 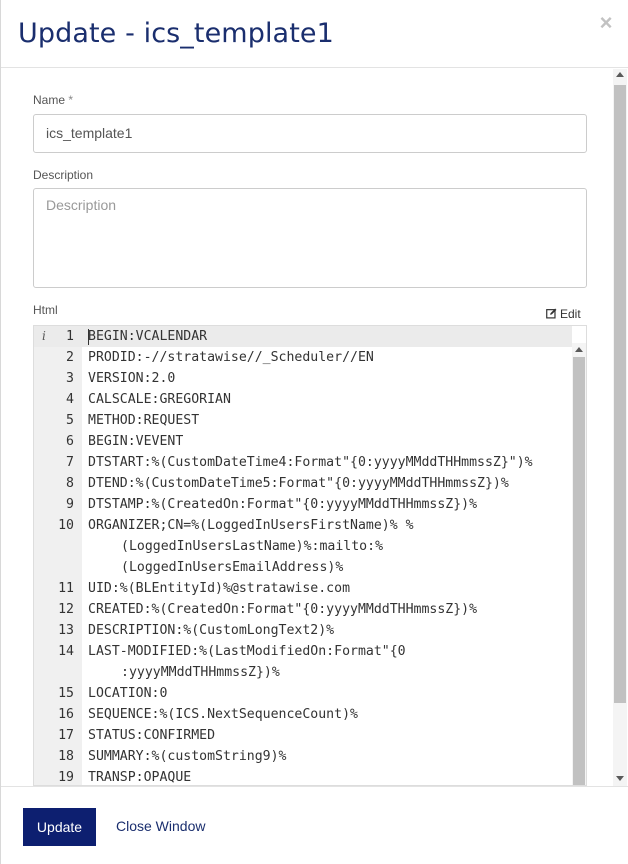 What do you see at coordinates (66, 525) in the screenshot?
I see `line-number: 10` at bounding box center [66, 525].